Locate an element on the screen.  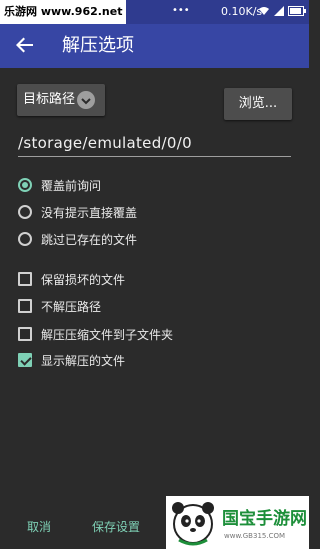
checkbox-label: 不解压路径 is located at coordinates (71, 306).